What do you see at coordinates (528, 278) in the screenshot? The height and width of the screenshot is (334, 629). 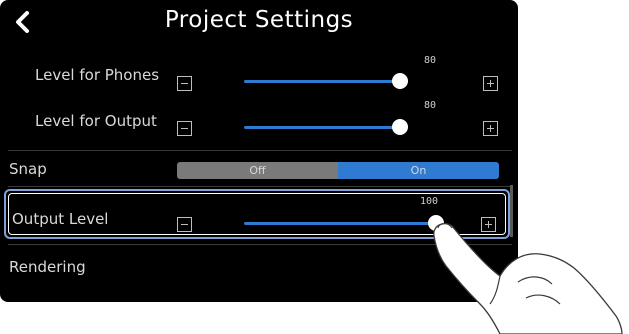 I see `pointing-hand-icon` at bounding box center [528, 278].